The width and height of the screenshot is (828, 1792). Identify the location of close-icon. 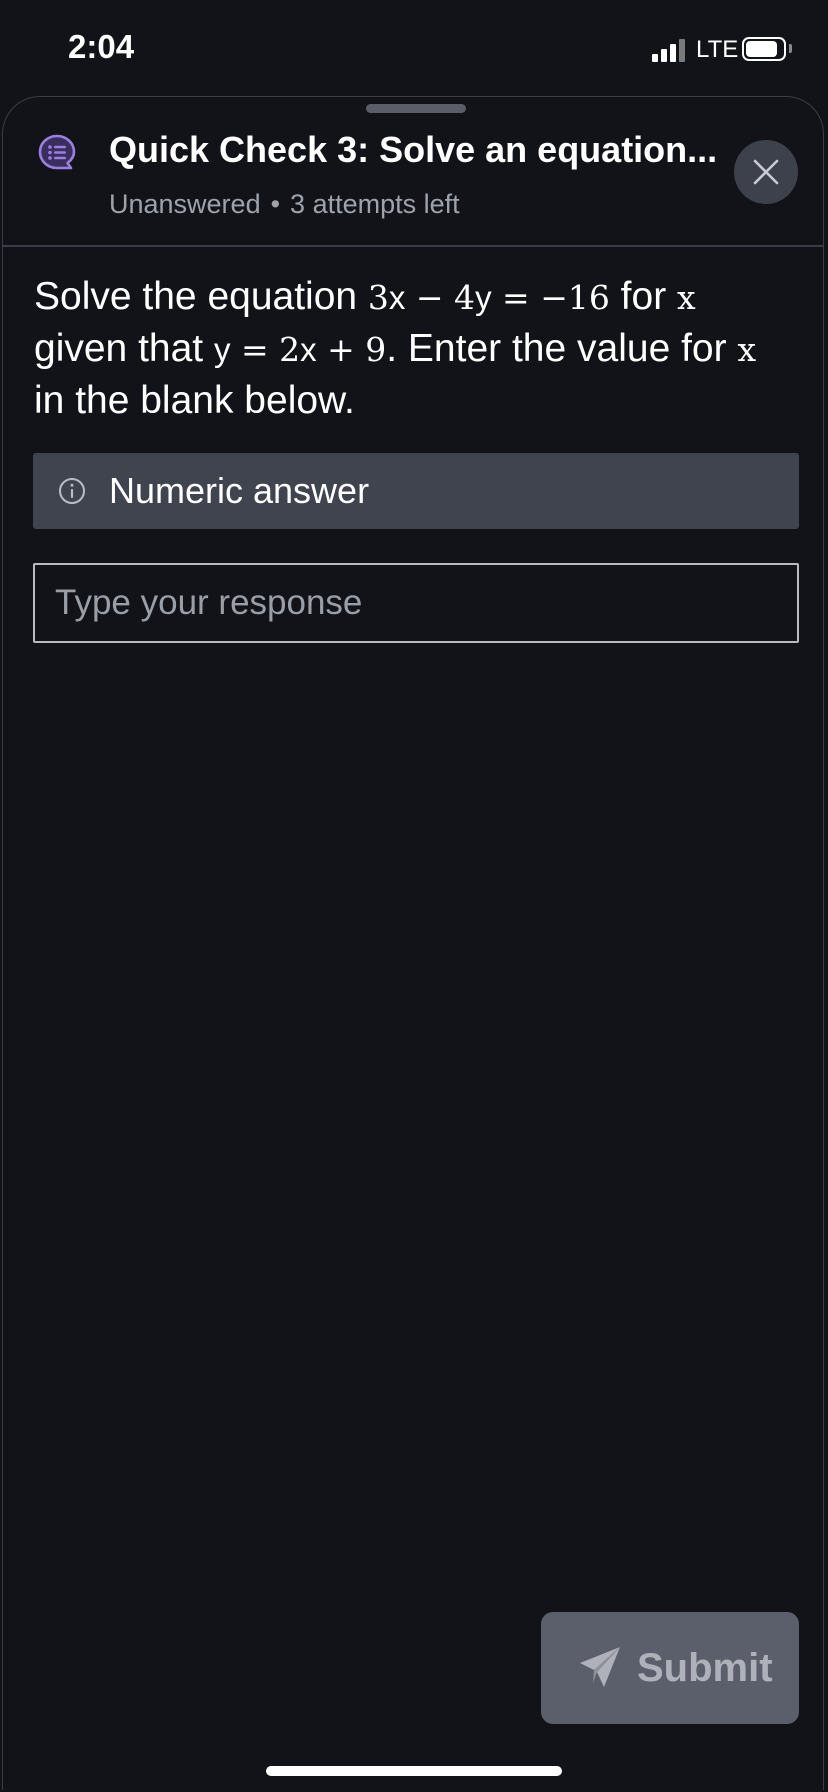
(766, 172).